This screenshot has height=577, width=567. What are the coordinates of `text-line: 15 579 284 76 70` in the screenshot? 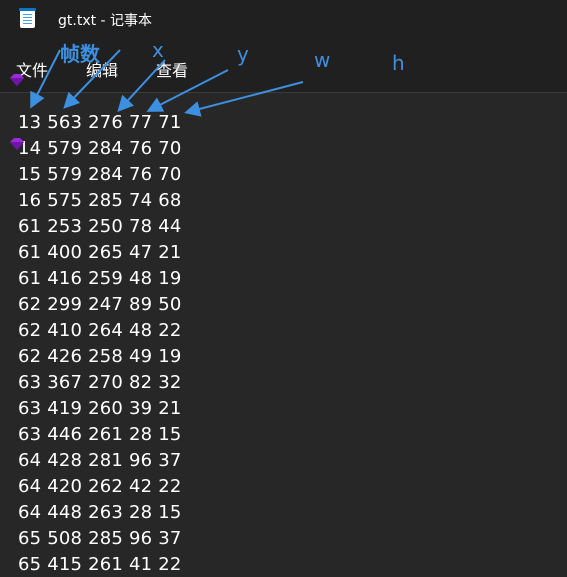 It's located at (100, 174).